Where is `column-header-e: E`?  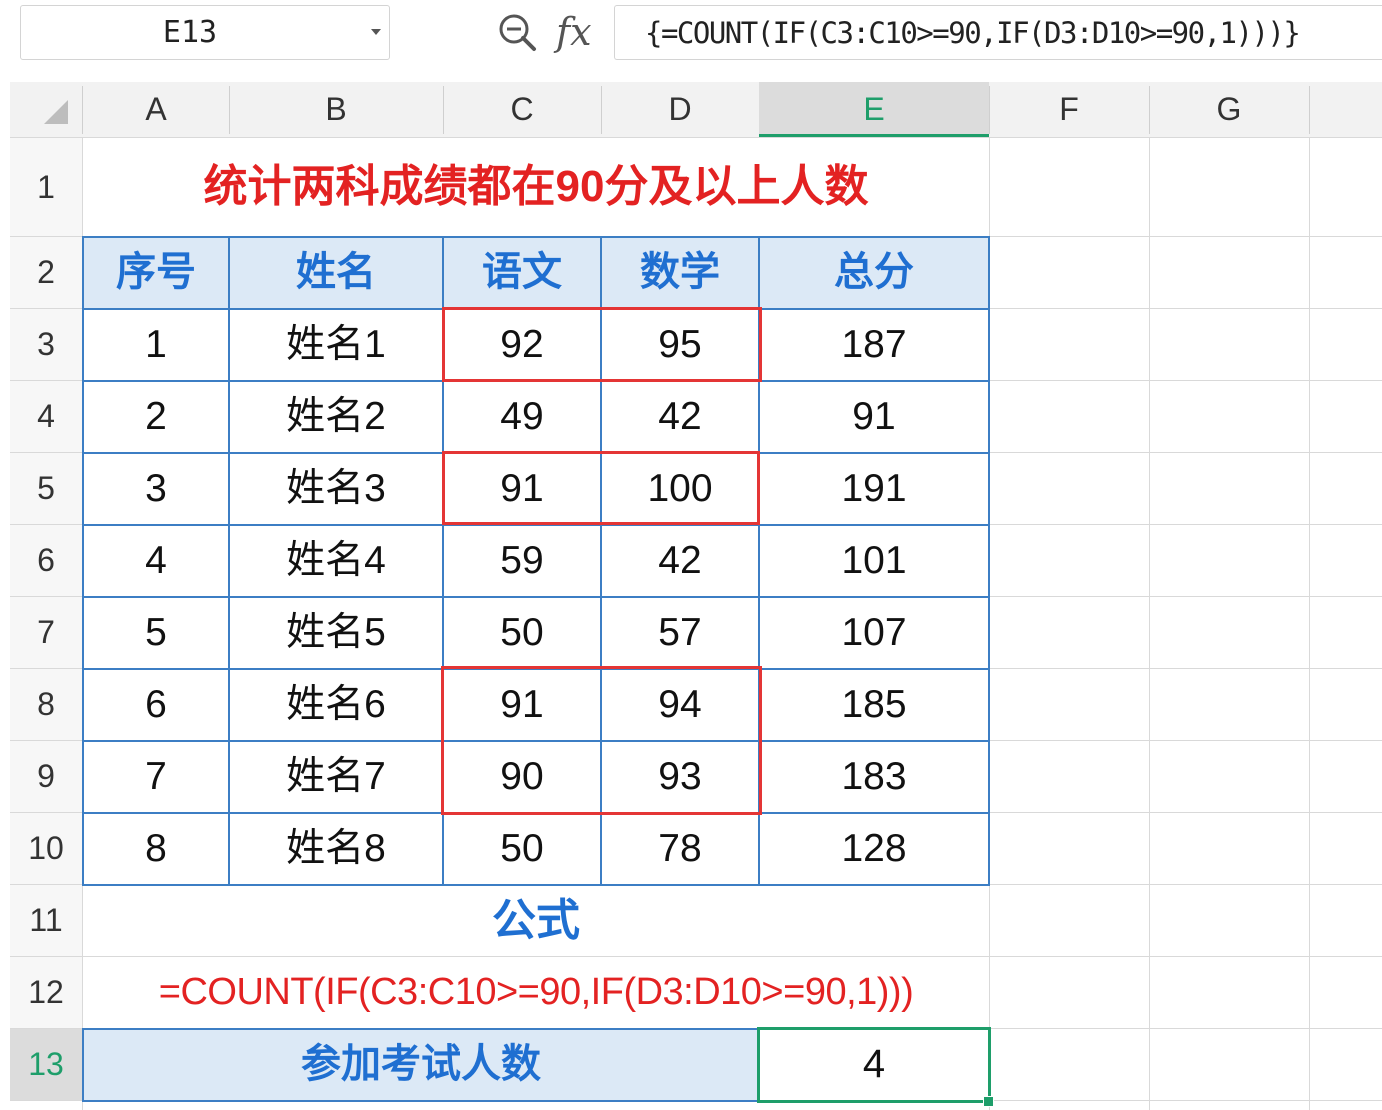
column-header-e: E is located at coordinates (874, 109).